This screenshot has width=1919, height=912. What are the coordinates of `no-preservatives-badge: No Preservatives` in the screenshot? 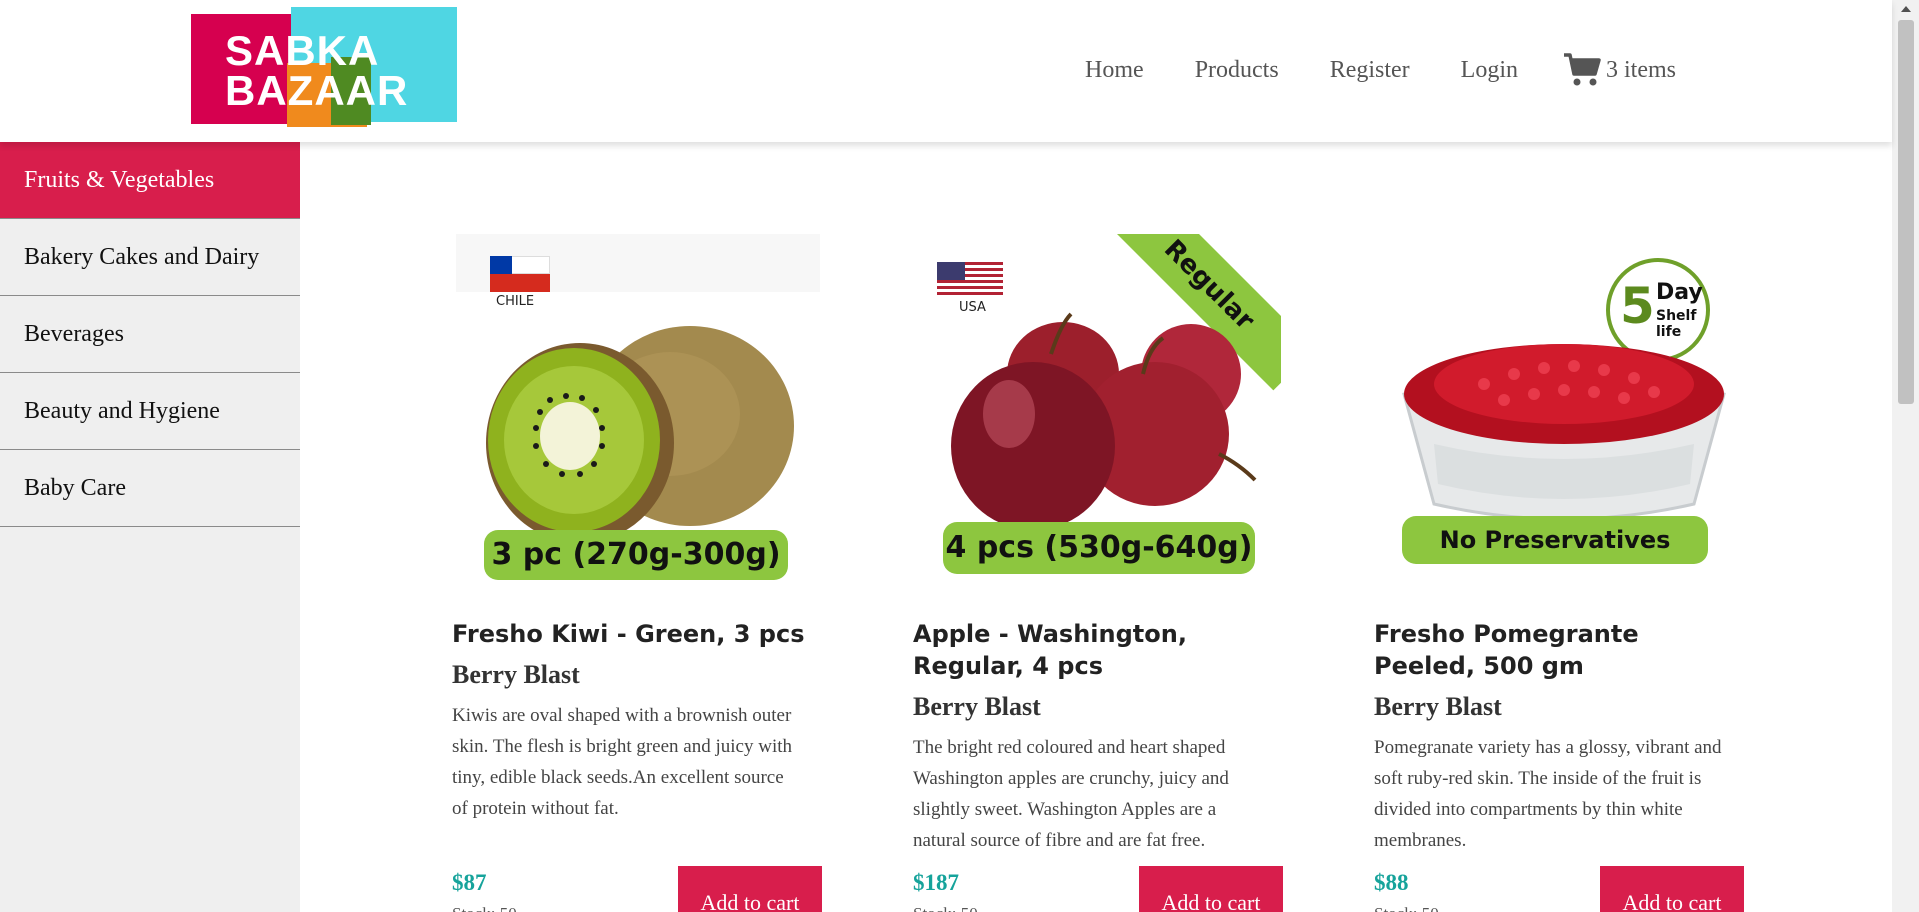 It's located at (1555, 540).